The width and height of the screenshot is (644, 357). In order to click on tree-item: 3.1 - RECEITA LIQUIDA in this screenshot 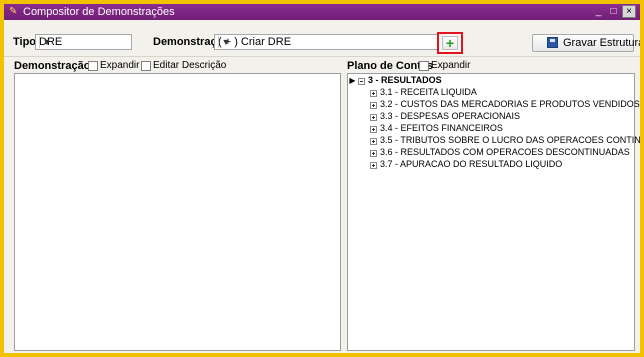, I will do `click(491, 93)`.